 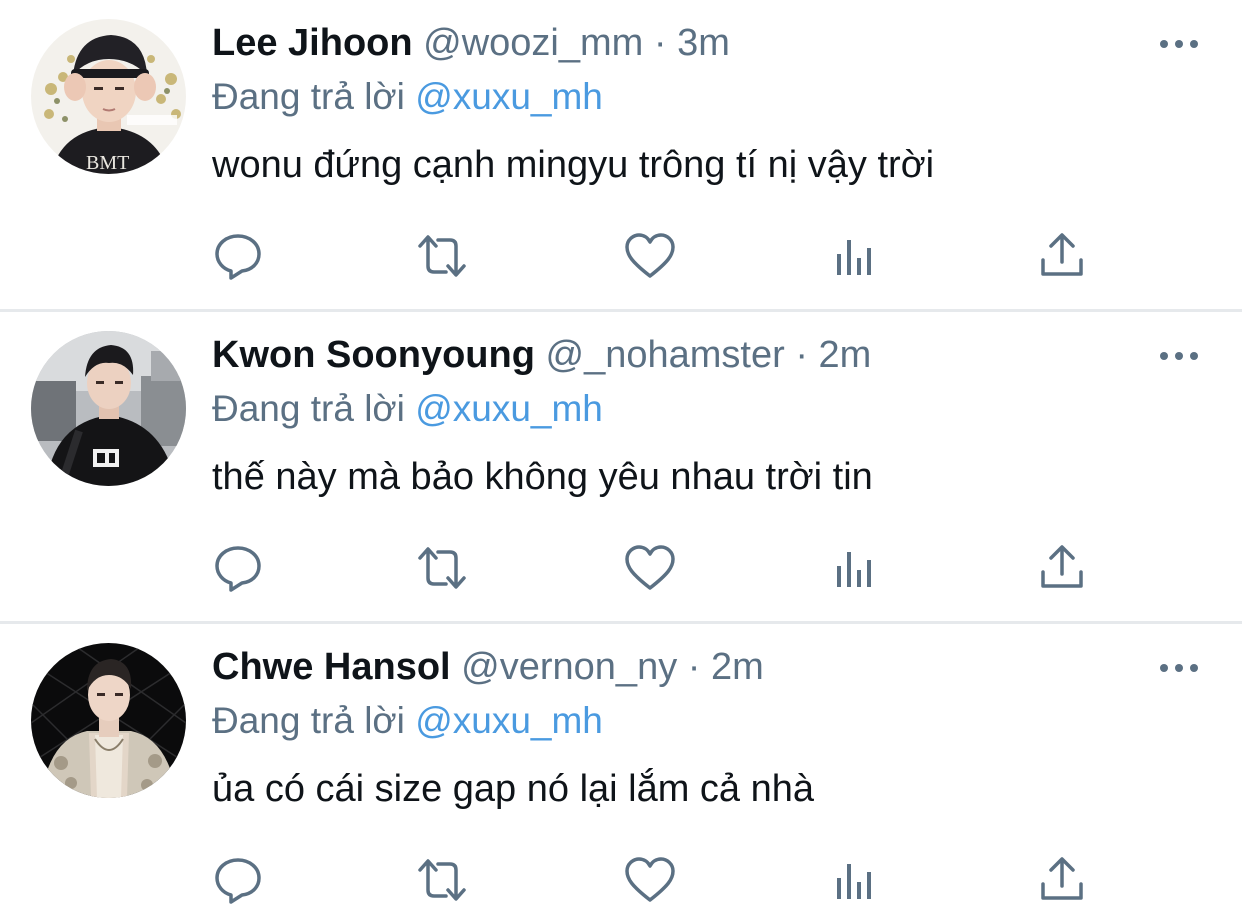 I want to click on tweet-text: thế này mà bảo không yêu nhau trời tin, so click(x=542, y=477).